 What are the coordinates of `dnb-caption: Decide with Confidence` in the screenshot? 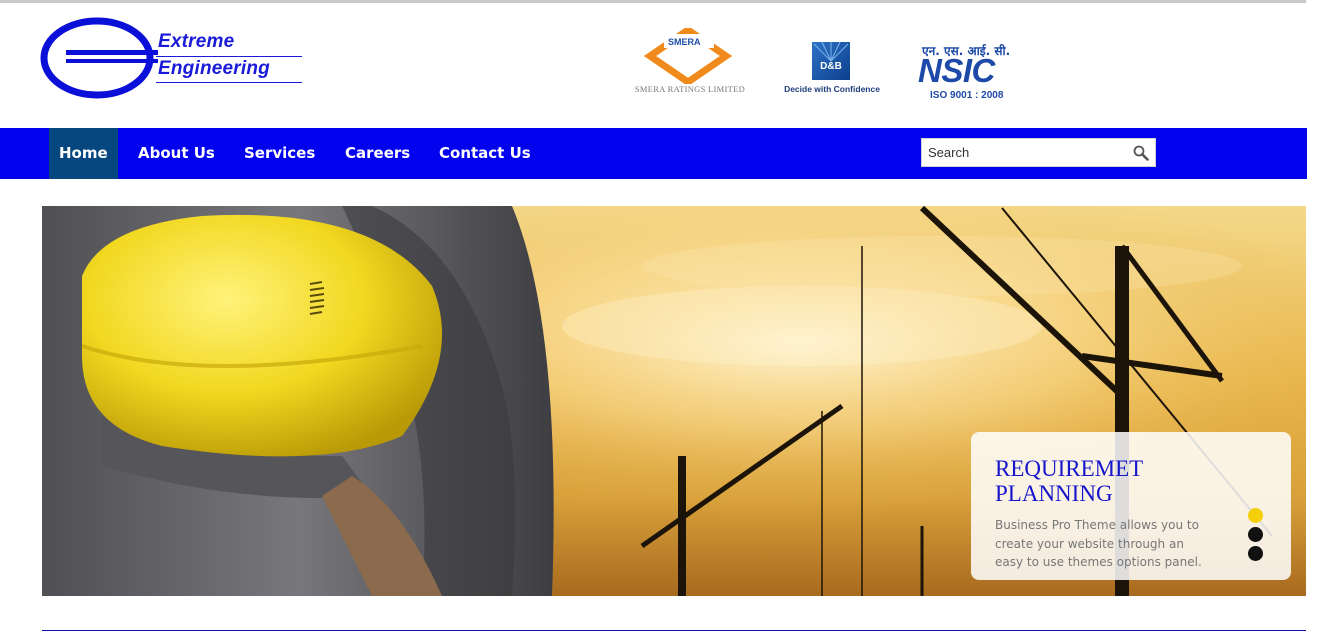 It's located at (832, 89).